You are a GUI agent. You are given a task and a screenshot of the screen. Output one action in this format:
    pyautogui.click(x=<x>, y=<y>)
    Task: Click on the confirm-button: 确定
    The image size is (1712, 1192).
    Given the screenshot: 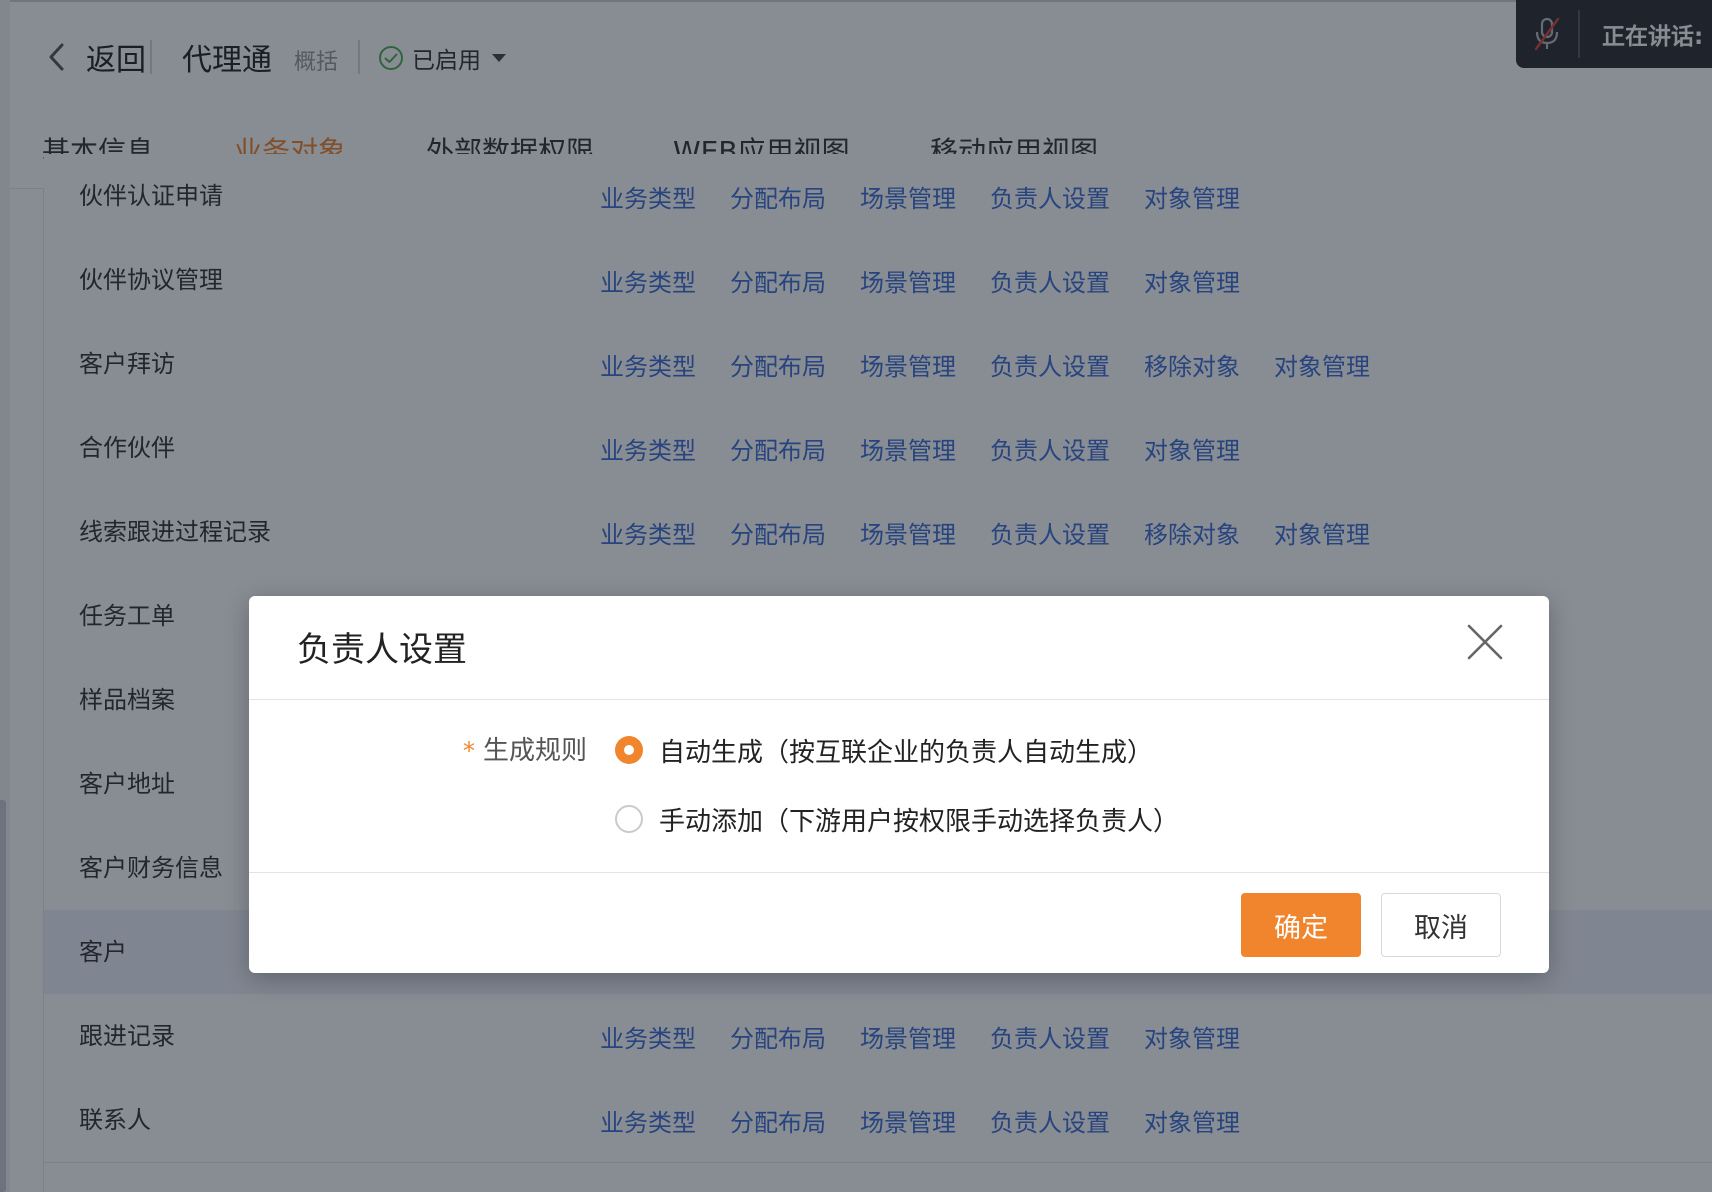 What is the action you would take?
    pyautogui.click(x=1301, y=925)
    